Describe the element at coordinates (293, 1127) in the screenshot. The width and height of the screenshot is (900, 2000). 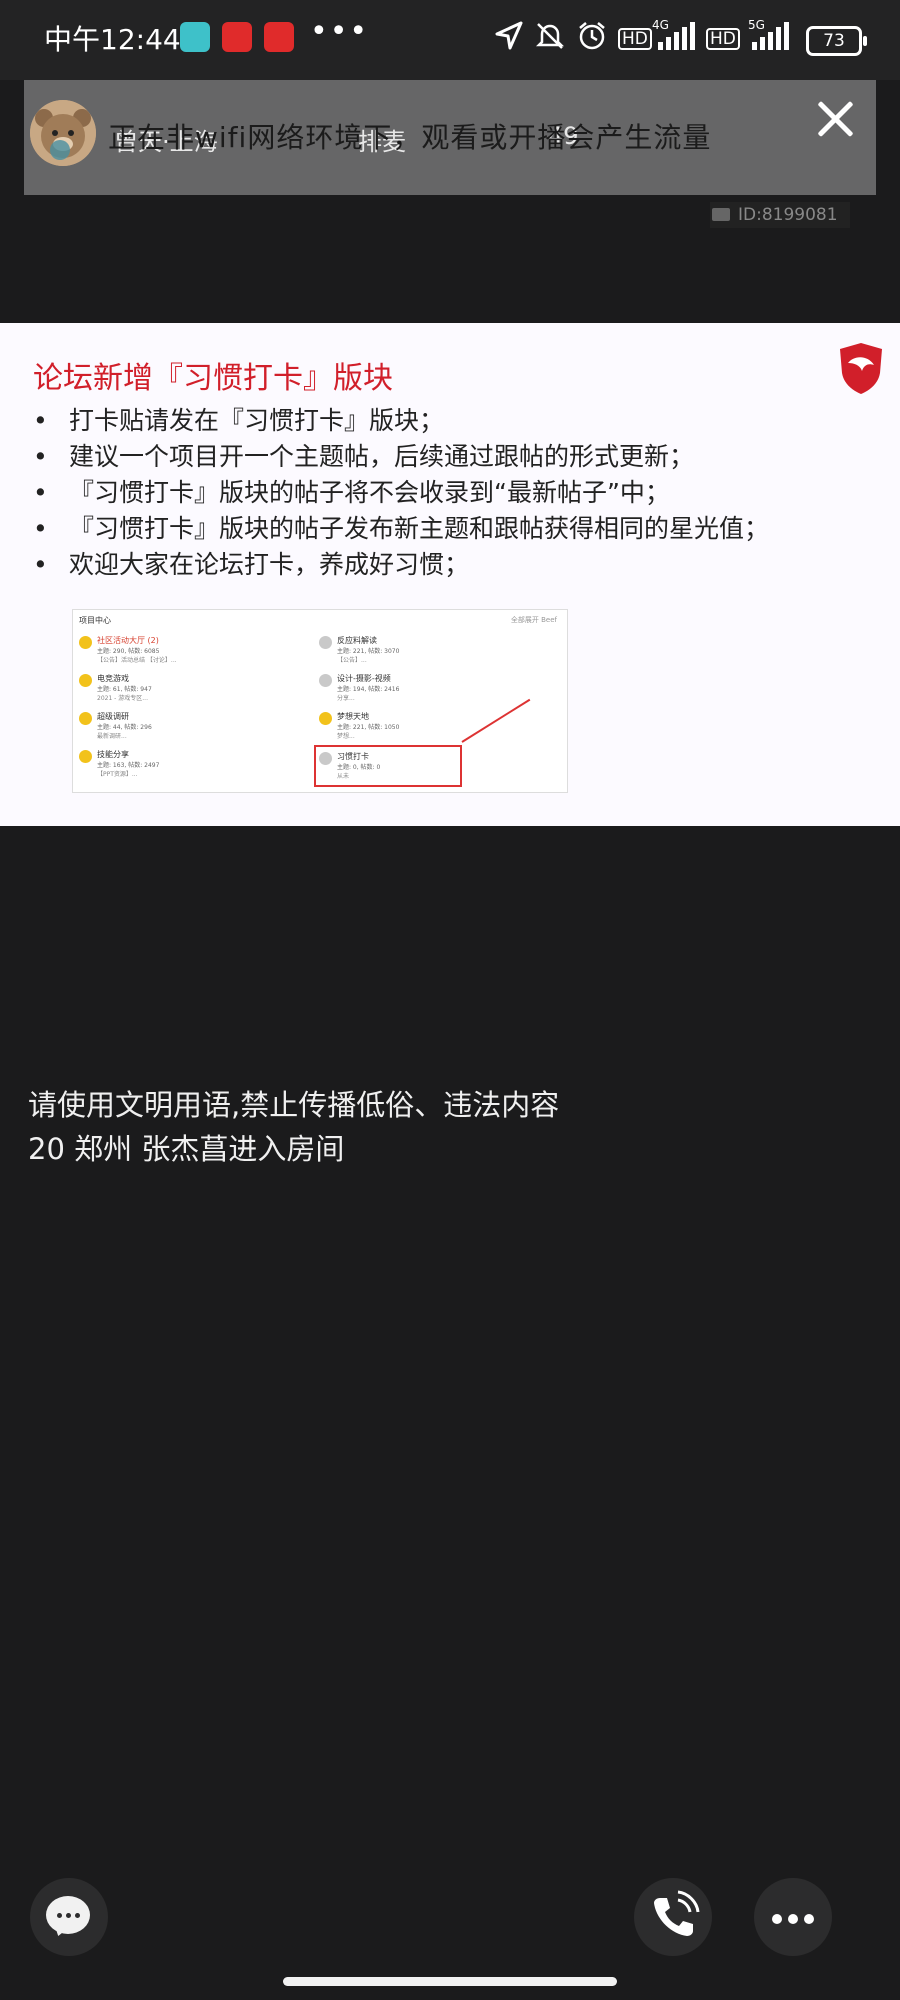
I see `chat-area: 请使用文明用语,禁止传播低俗、违法内容 20 郑州 张杰菖进入房间` at that location.